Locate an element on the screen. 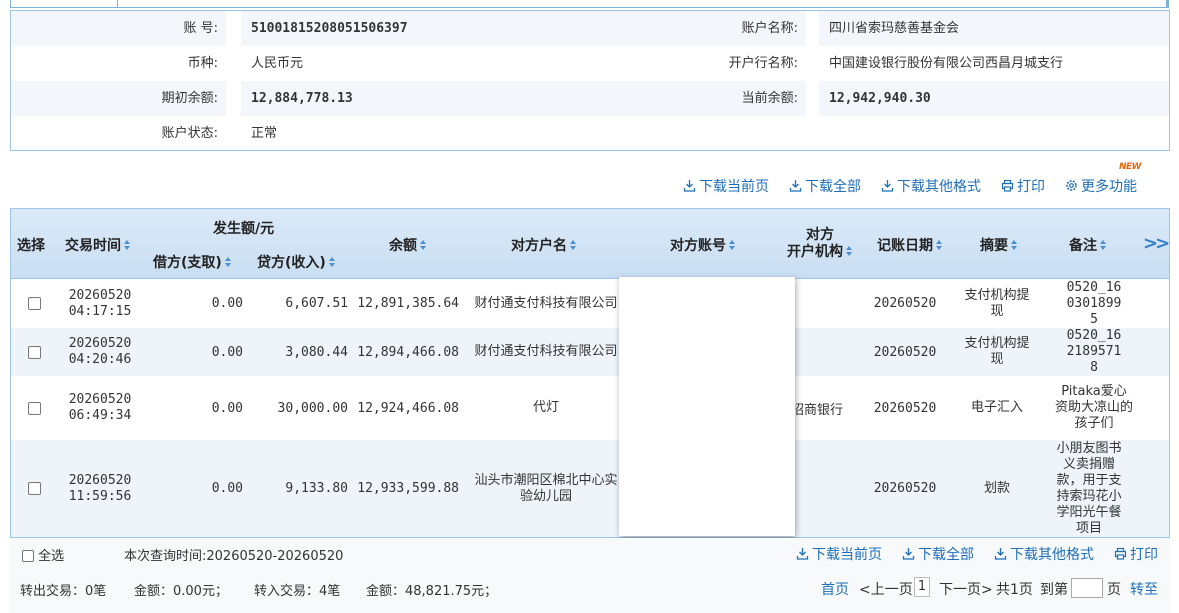 The height and width of the screenshot is (613, 1179). select-all: 全选 is located at coordinates (43, 554).